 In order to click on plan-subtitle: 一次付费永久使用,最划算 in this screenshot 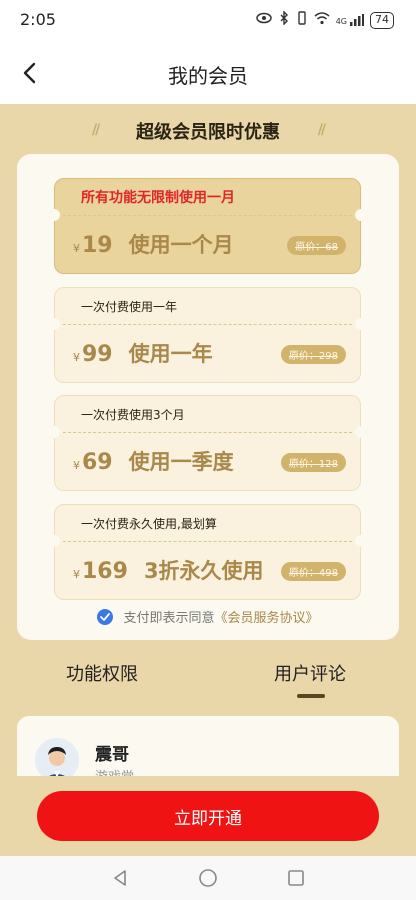, I will do `click(149, 524)`.